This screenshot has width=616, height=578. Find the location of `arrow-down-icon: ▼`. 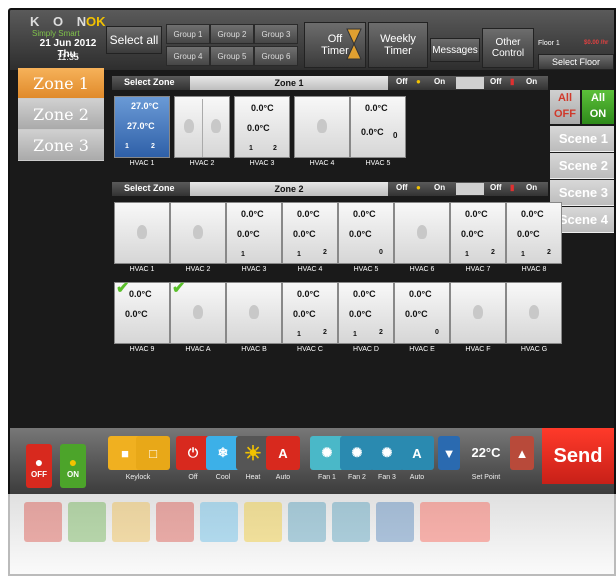

arrow-down-icon: ▼ is located at coordinates (449, 453).